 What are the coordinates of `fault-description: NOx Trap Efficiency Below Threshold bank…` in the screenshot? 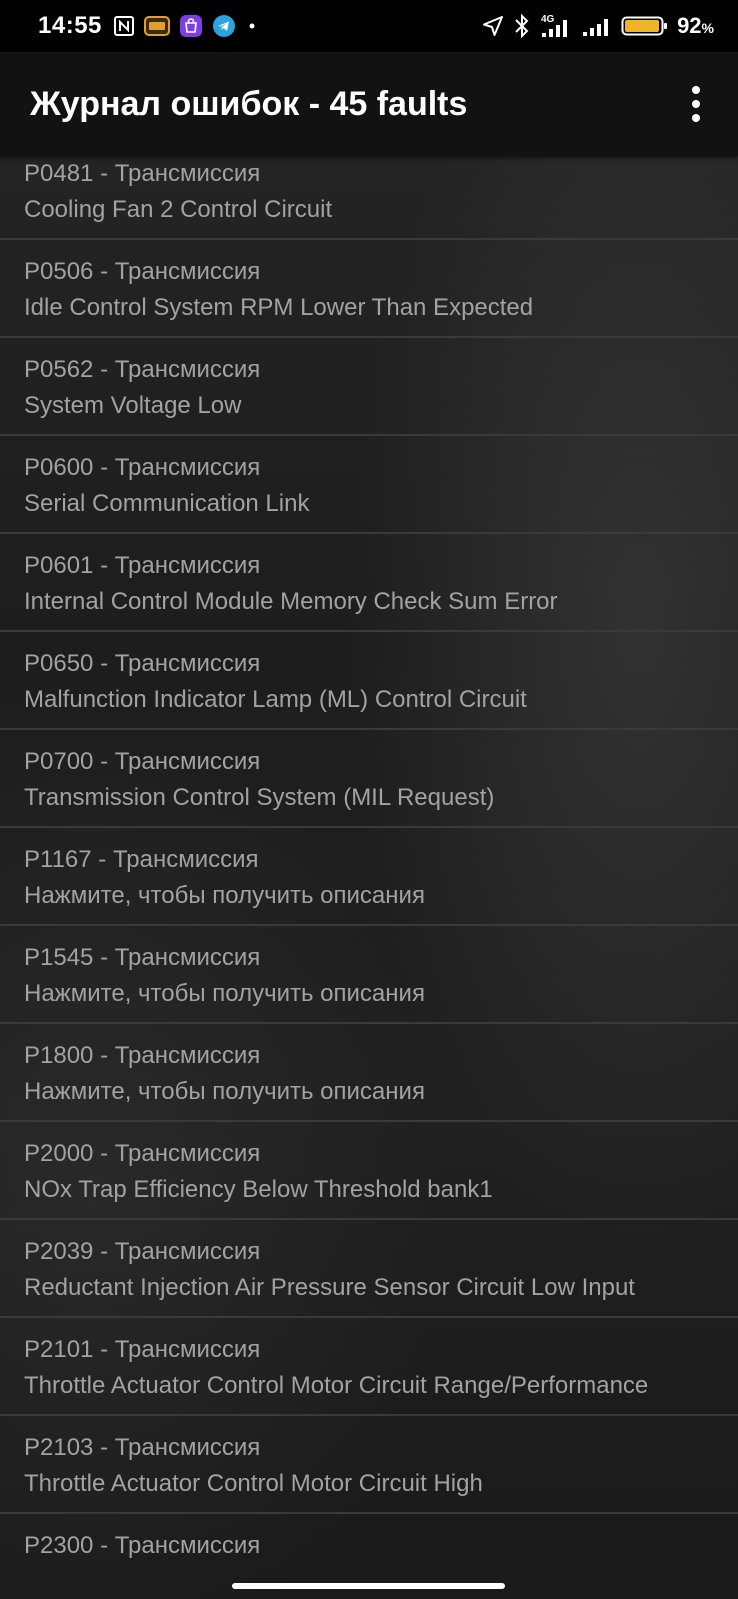 It's located at (258, 1189).